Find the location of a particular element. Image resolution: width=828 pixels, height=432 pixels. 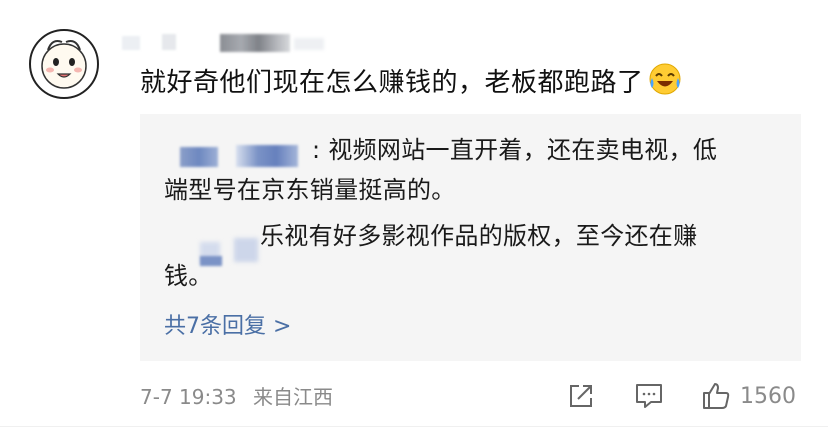

reply-text: 钱。 is located at coordinates (188, 276).